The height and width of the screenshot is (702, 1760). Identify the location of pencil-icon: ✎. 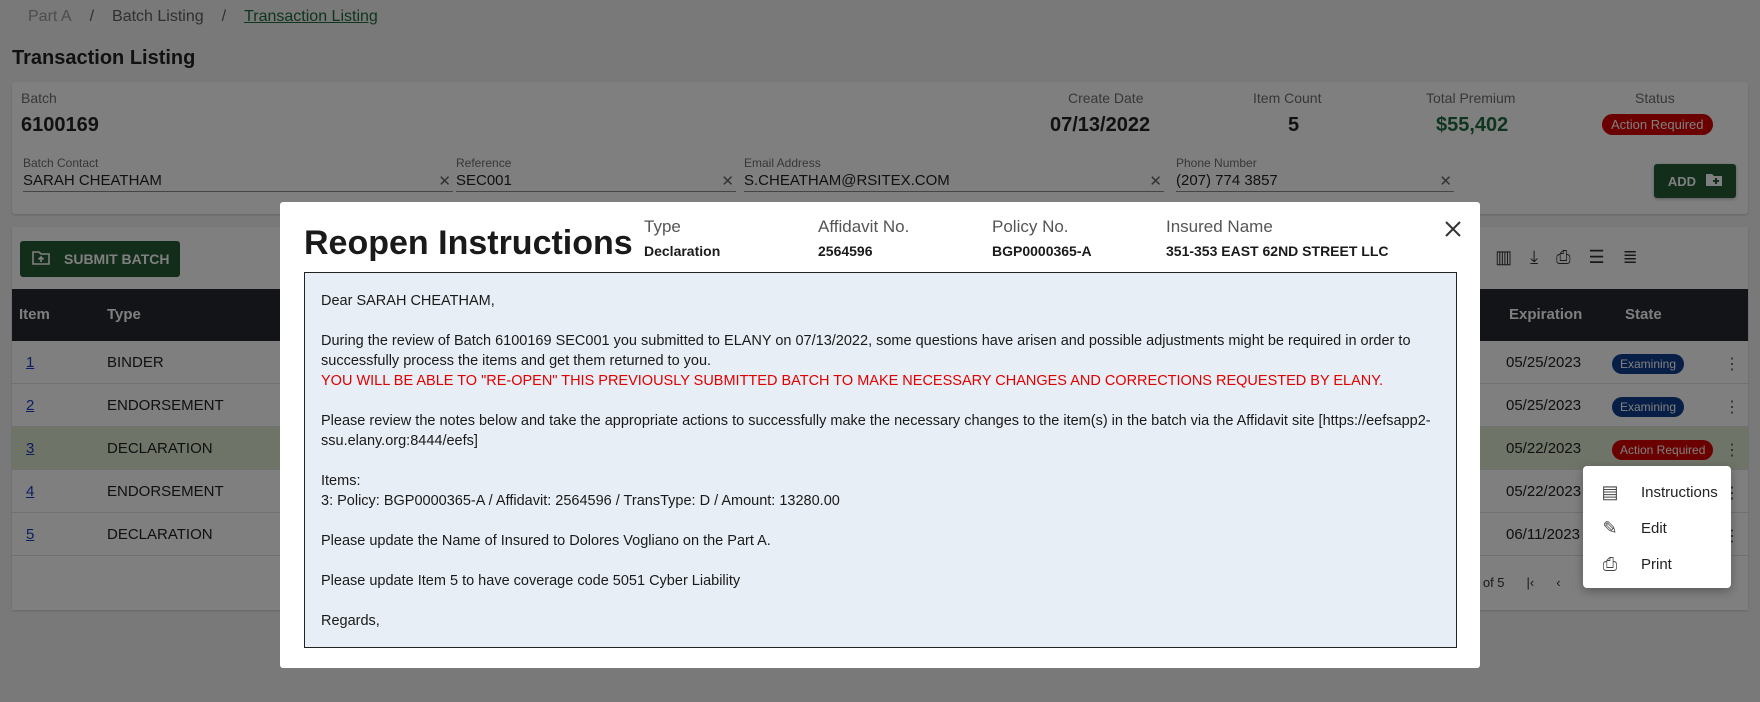
(1610, 527).